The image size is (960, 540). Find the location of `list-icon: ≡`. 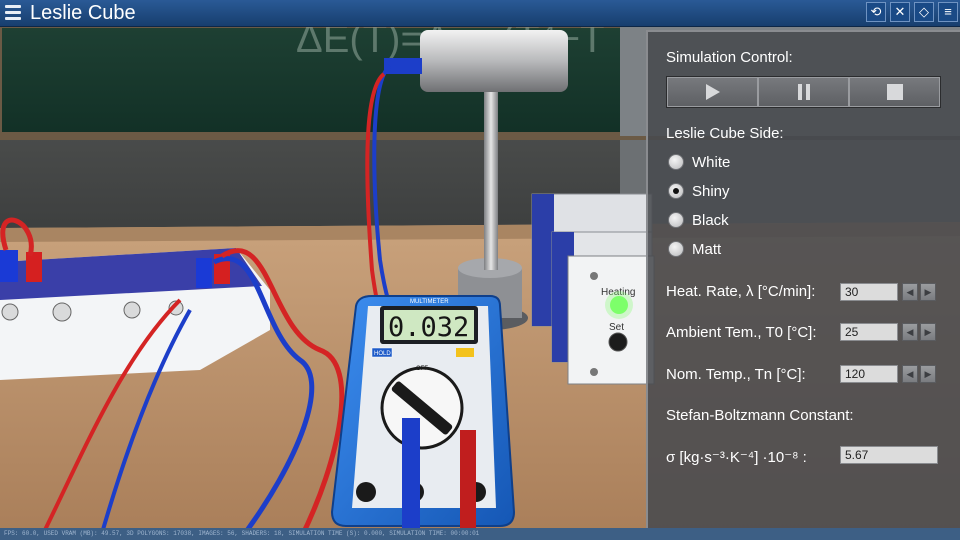

list-icon: ≡ is located at coordinates (948, 12).